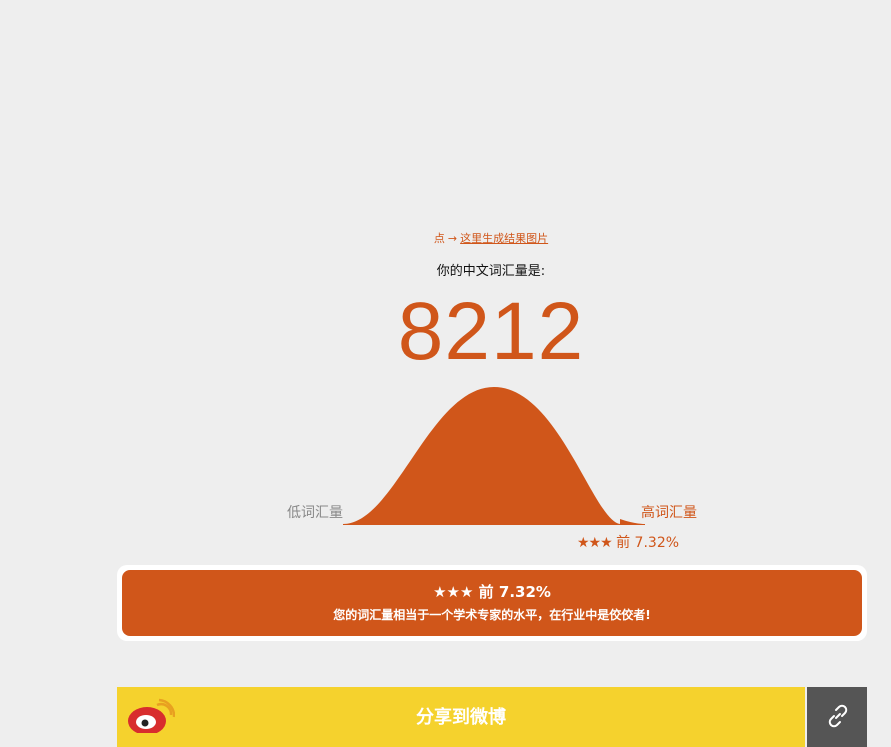  I want to click on rank-stars-icon: ★★★, so click(595, 543).